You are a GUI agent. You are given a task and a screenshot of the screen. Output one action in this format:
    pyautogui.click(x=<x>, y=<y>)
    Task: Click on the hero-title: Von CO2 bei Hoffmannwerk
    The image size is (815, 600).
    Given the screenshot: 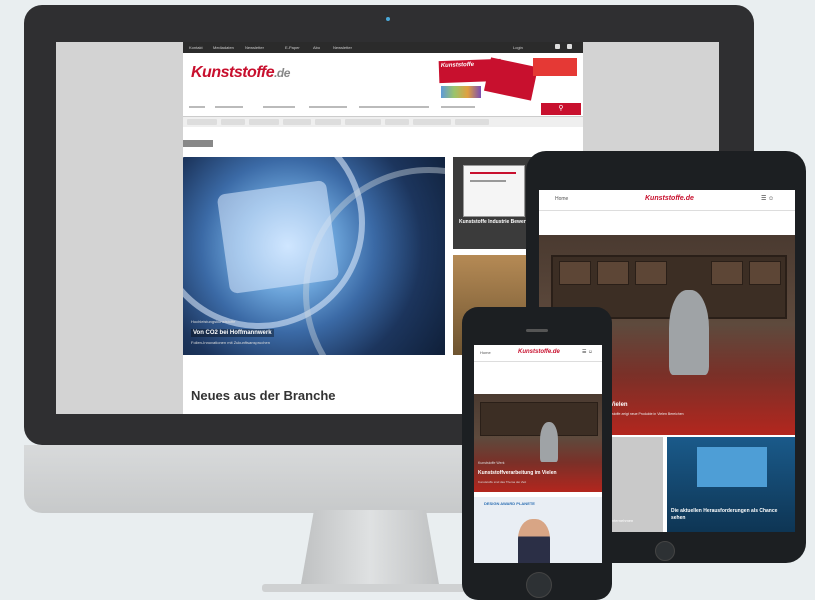 What is the action you would take?
    pyautogui.click(x=232, y=333)
    